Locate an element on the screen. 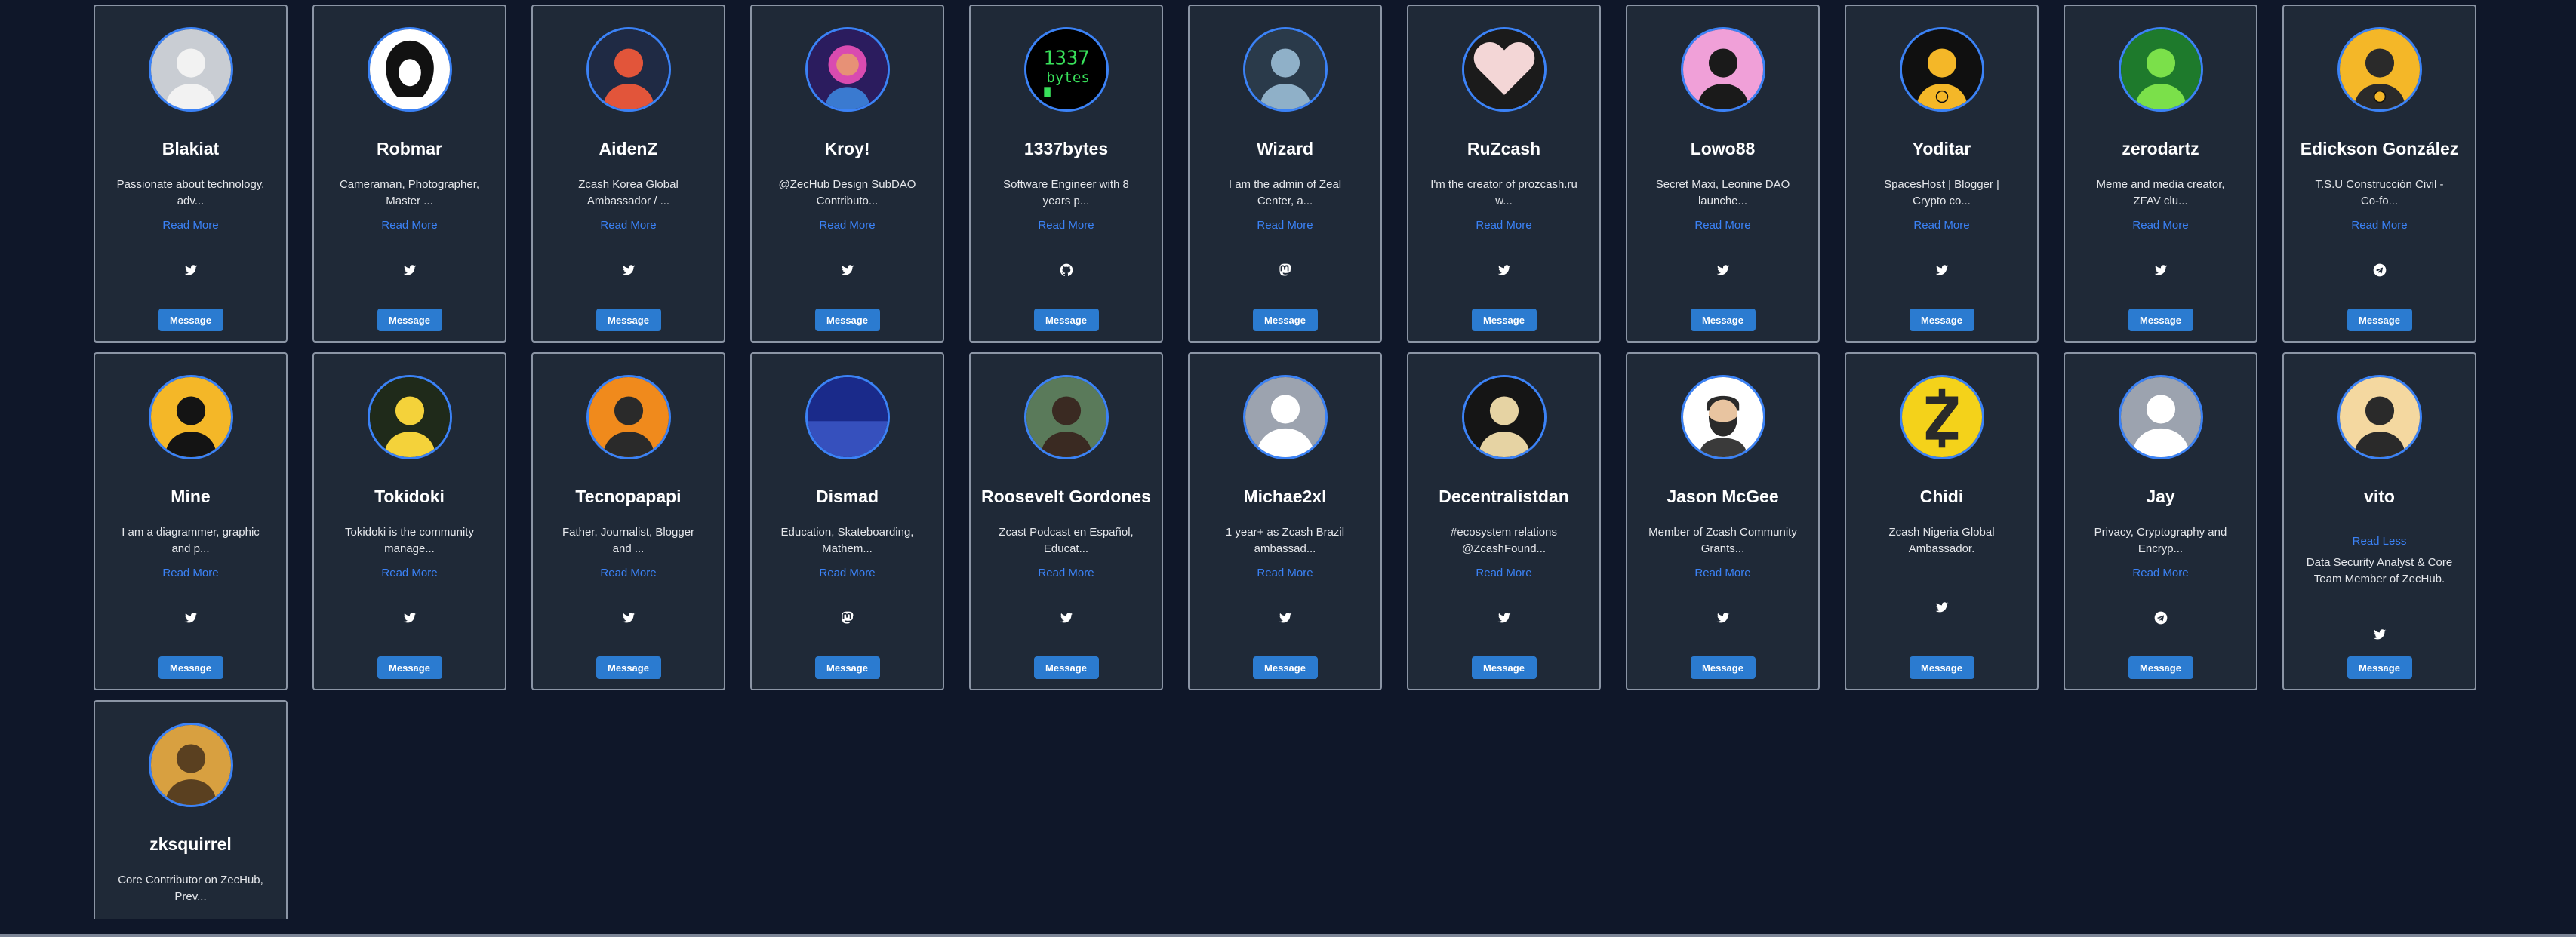 The height and width of the screenshot is (937, 2576). github-icon is located at coordinates (1066, 270).